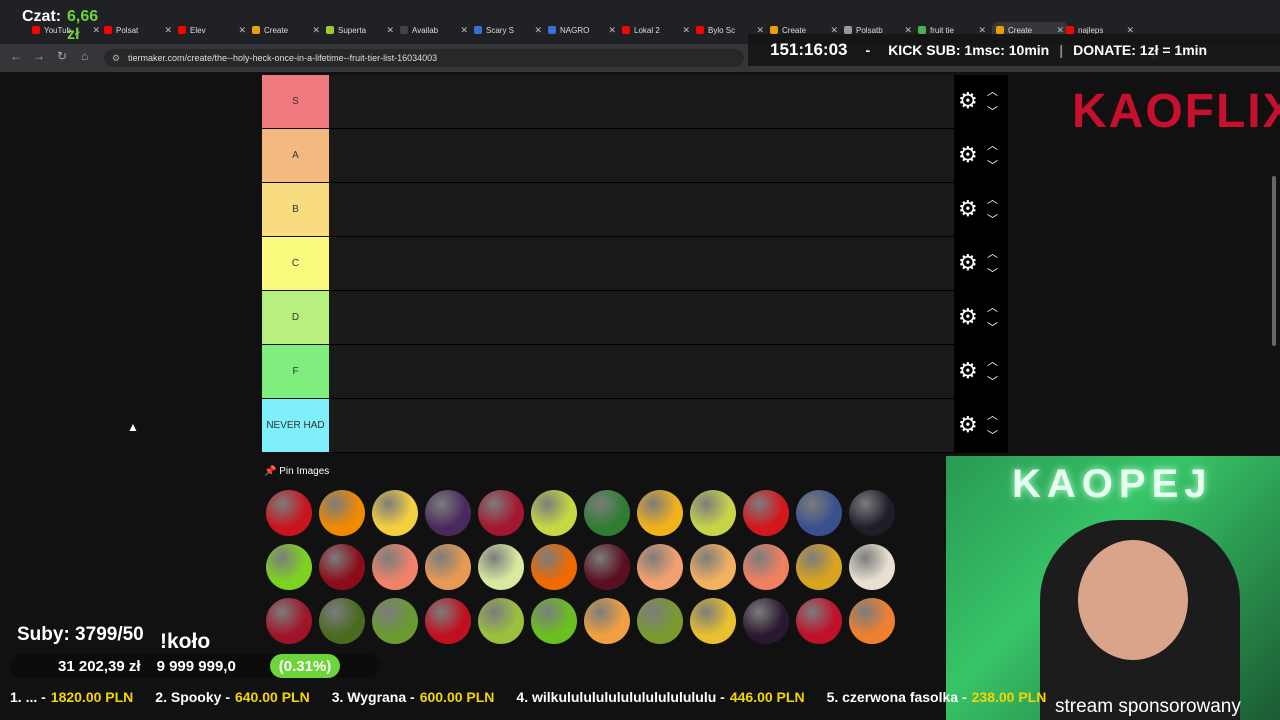 The width and height of the screenshot is (1280, 720). I want to click on fruit-banana, so click(395, 513).